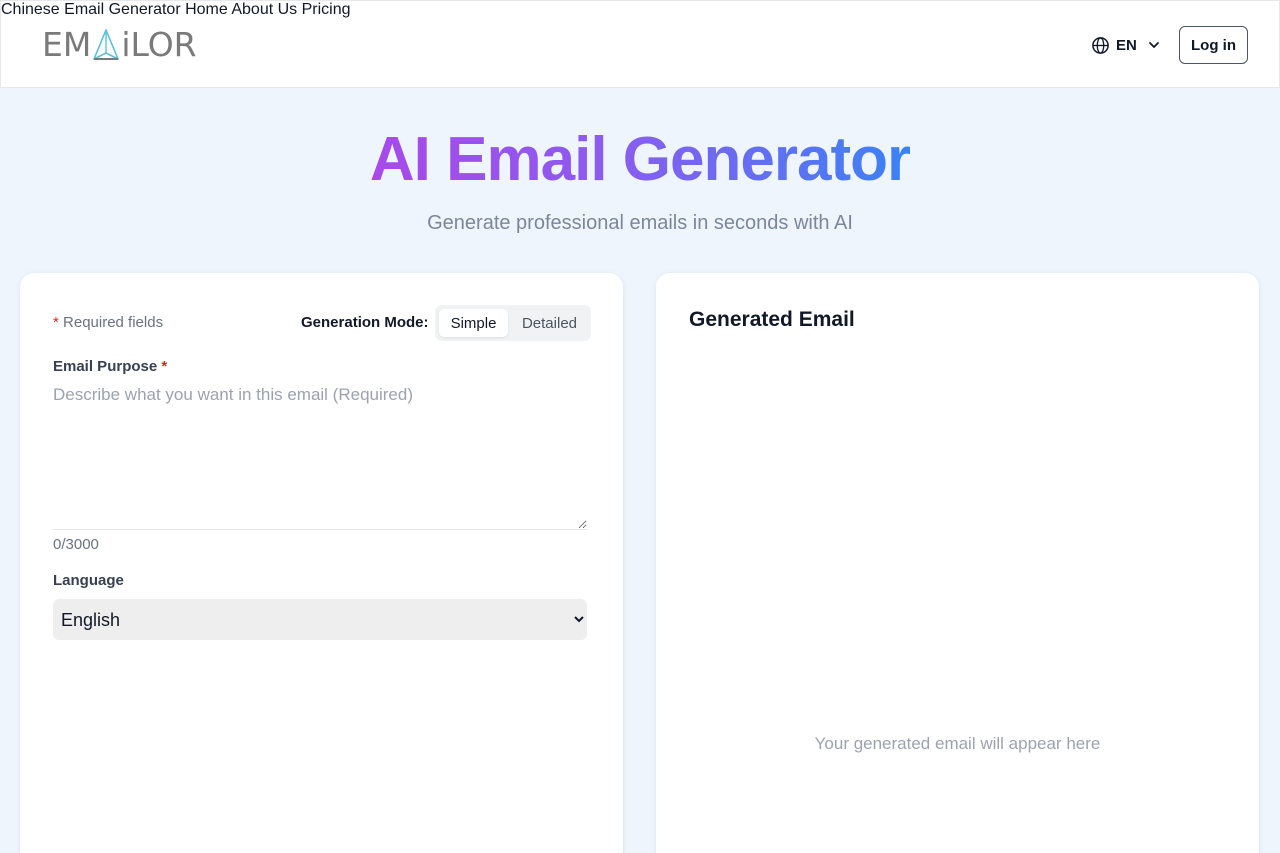 Image resolution: width=1280 pixels, height=853 pixels. I want to click on generation-mode-label: Generation Mode:, so click(365, 322).